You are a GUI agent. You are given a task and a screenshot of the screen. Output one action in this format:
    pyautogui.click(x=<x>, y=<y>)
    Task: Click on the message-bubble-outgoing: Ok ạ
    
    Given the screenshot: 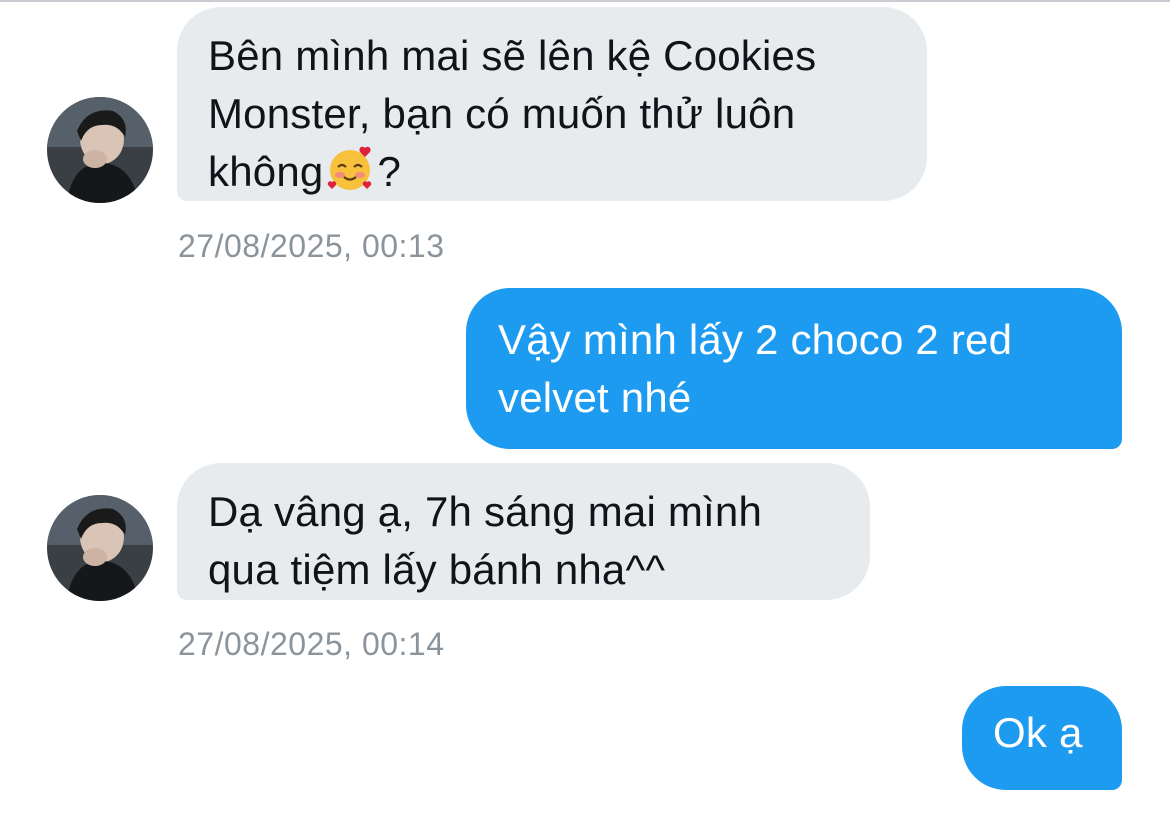 What is the action you would take?
    pyautogui.click(x=1042, y=738)
    